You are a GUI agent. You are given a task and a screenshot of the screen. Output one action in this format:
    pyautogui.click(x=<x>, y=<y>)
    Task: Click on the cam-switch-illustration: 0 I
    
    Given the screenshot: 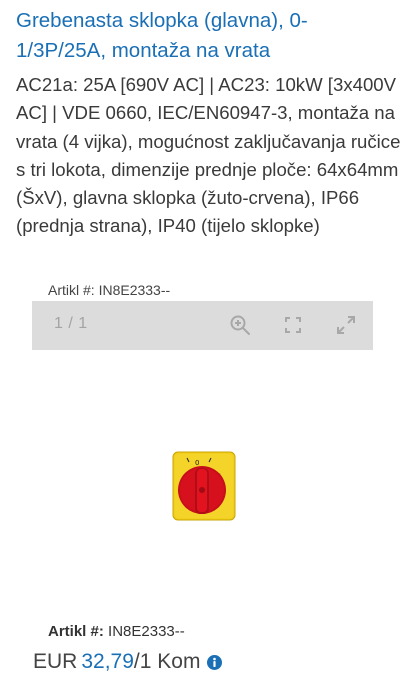 What is the action you would take?
    pyautogui.click(x=204, y=486)
    